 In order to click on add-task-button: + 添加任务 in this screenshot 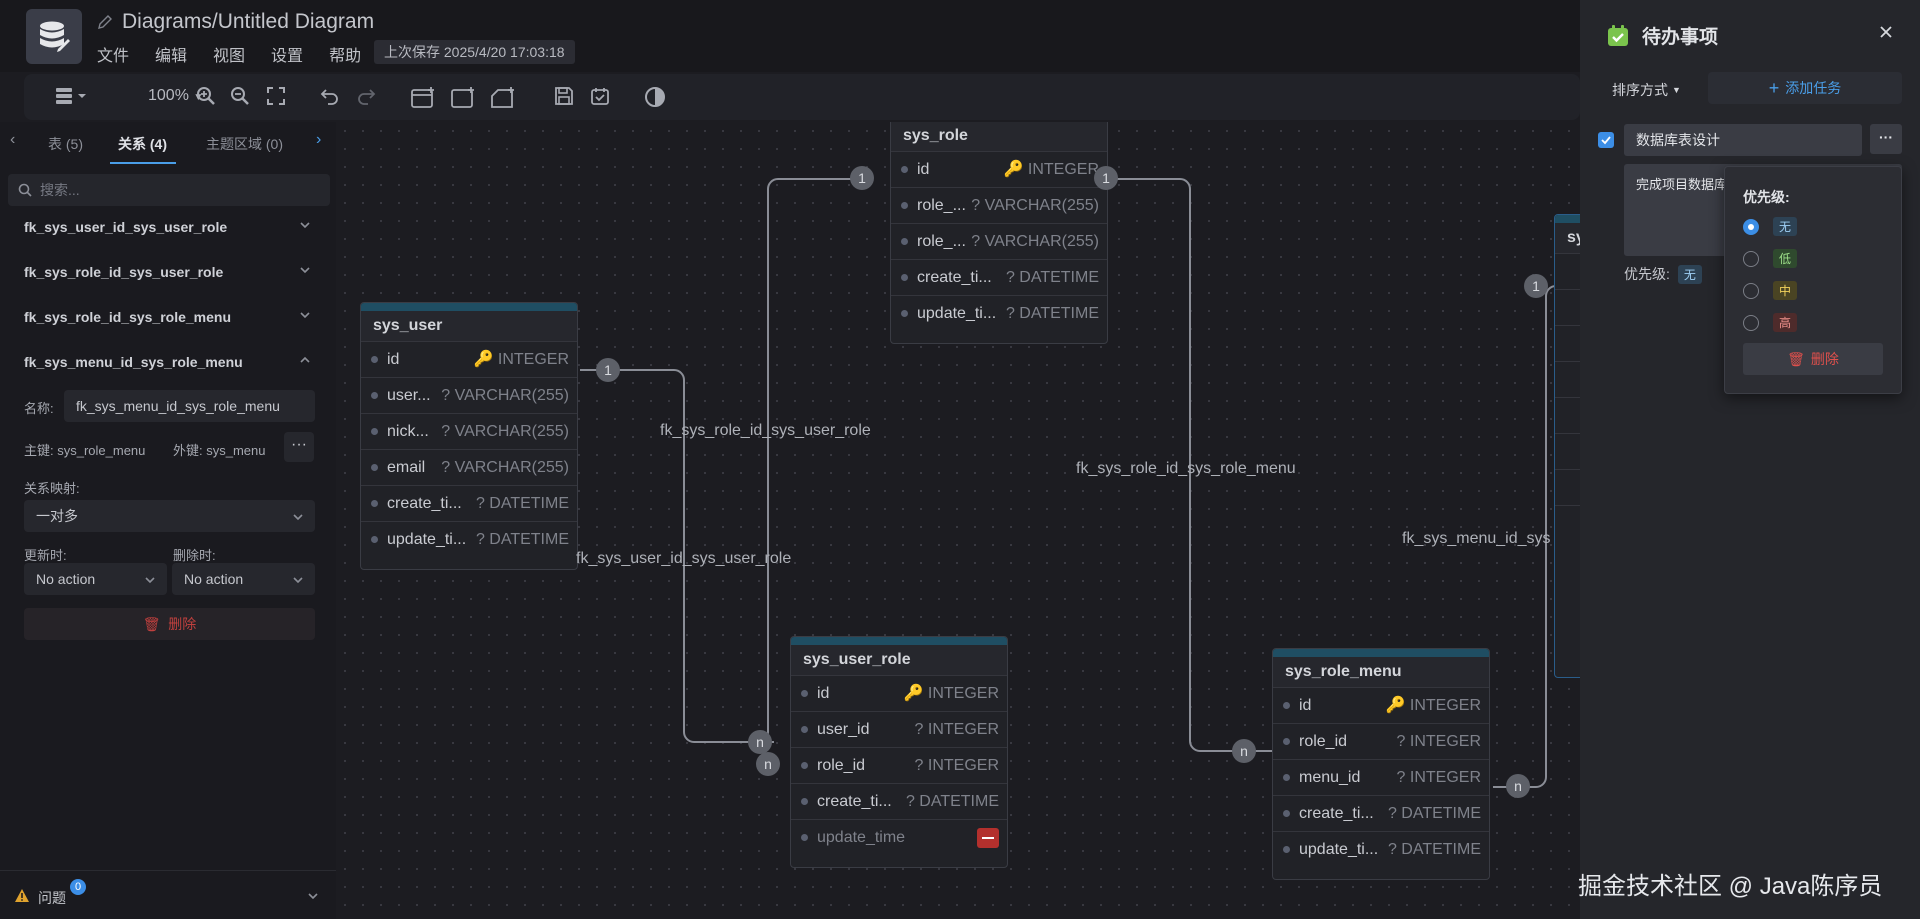, I will do `click(1805, 88)`.